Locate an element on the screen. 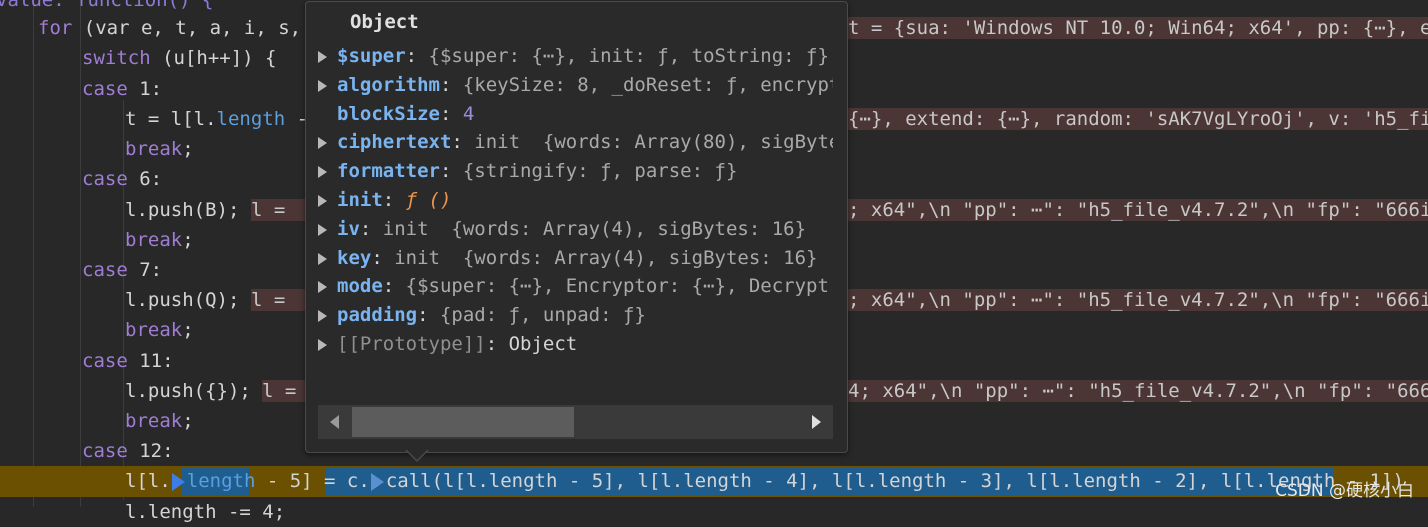 This screenshot has height=527, width=1428. popover-pointer is located at coordinates (417, 454).